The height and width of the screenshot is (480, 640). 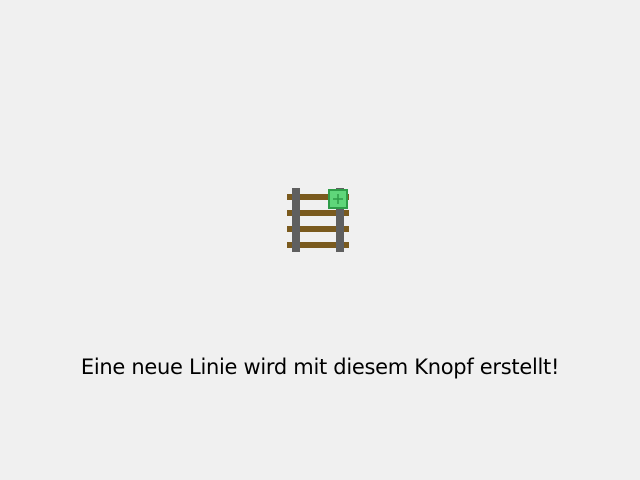 What do you see at coordinates (338, 199) in the screenshot?
I see `plus-icon` at bounding box center [338, 199].